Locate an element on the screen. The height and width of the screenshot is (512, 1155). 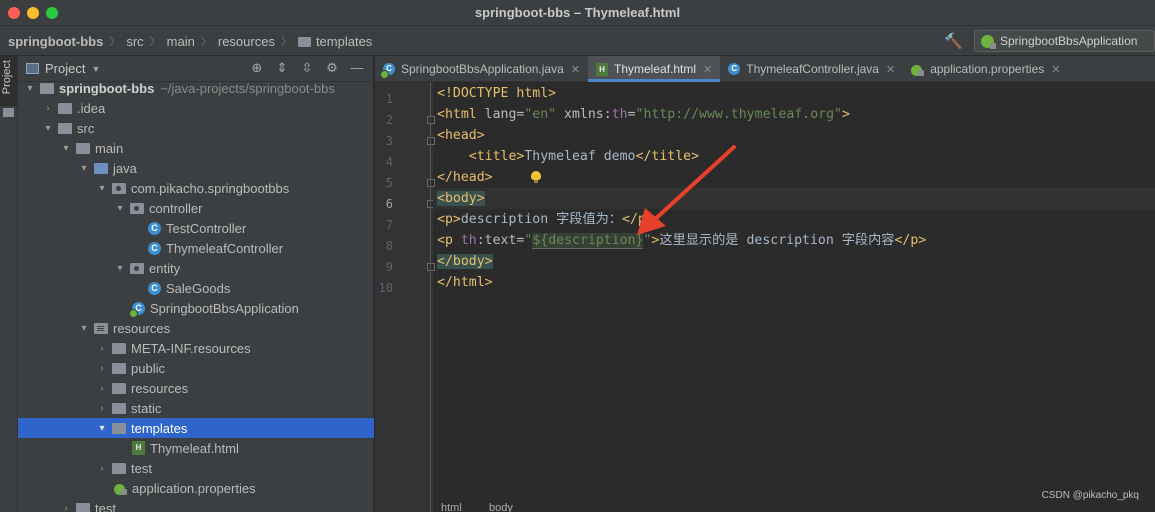
annotation-arrow is located at coordinates (686, 190).